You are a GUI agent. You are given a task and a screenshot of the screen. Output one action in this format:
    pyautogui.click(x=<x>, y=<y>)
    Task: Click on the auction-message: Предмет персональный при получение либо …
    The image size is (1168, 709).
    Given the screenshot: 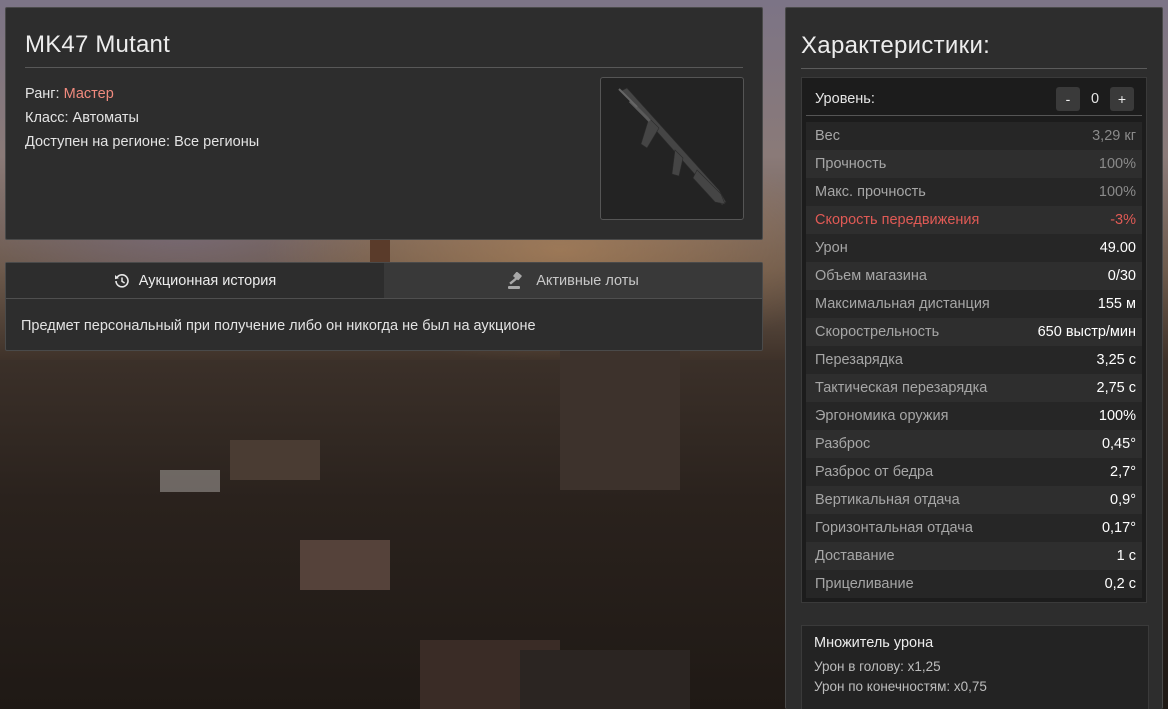 What is the action you would take?
    pyautogui.click(x=278, y=326)
    